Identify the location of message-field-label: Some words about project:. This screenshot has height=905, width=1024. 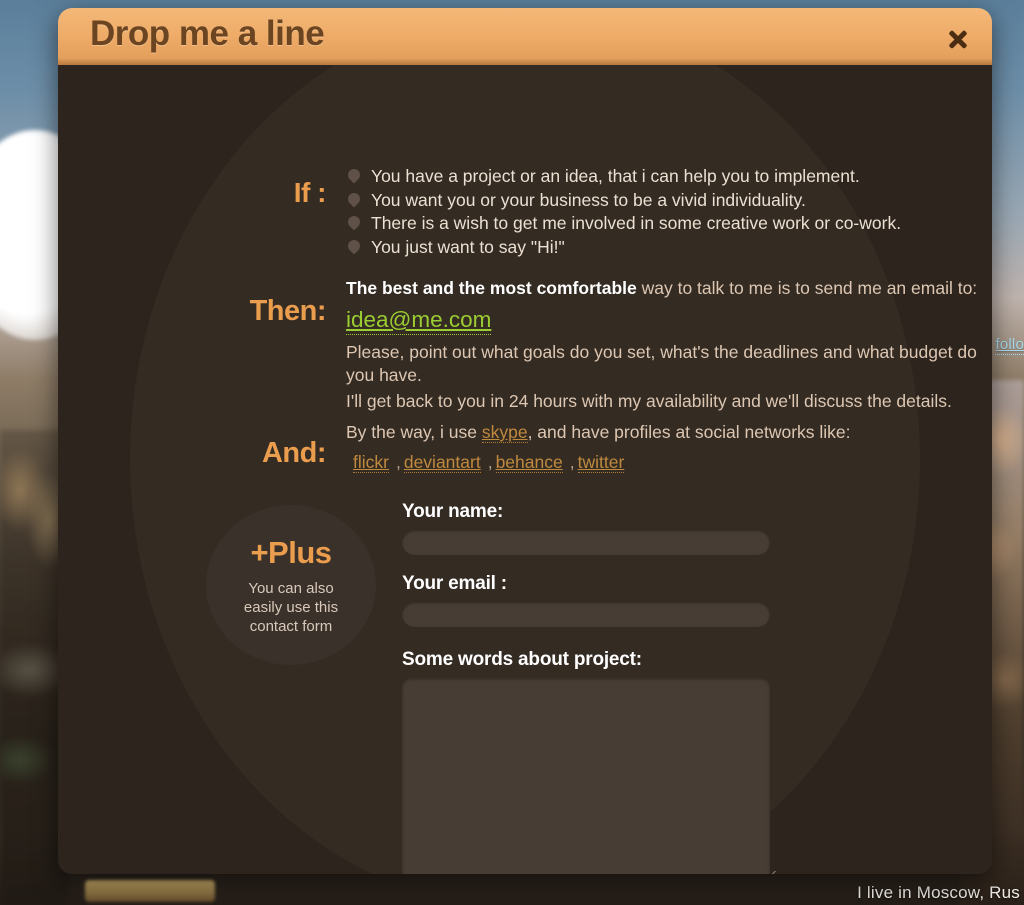
(522, 659).